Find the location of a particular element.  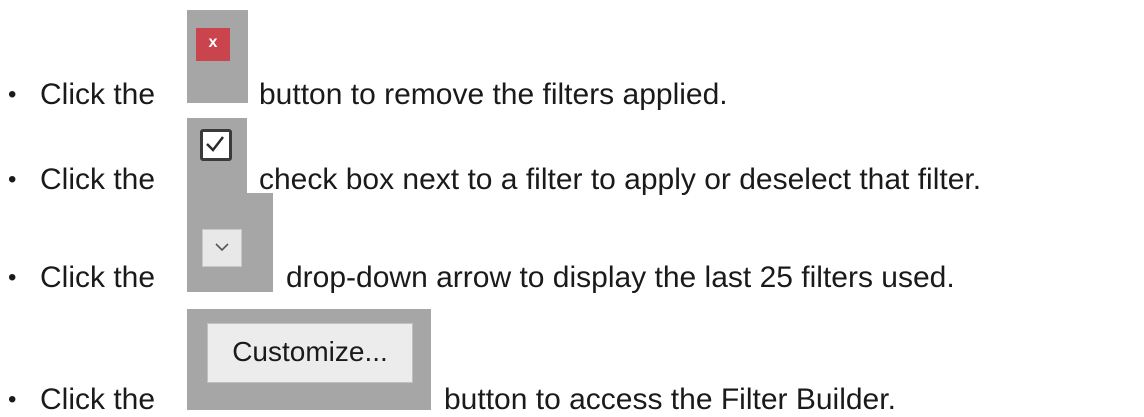

checkbox-checked-icon is located at coordinates (215, 144).